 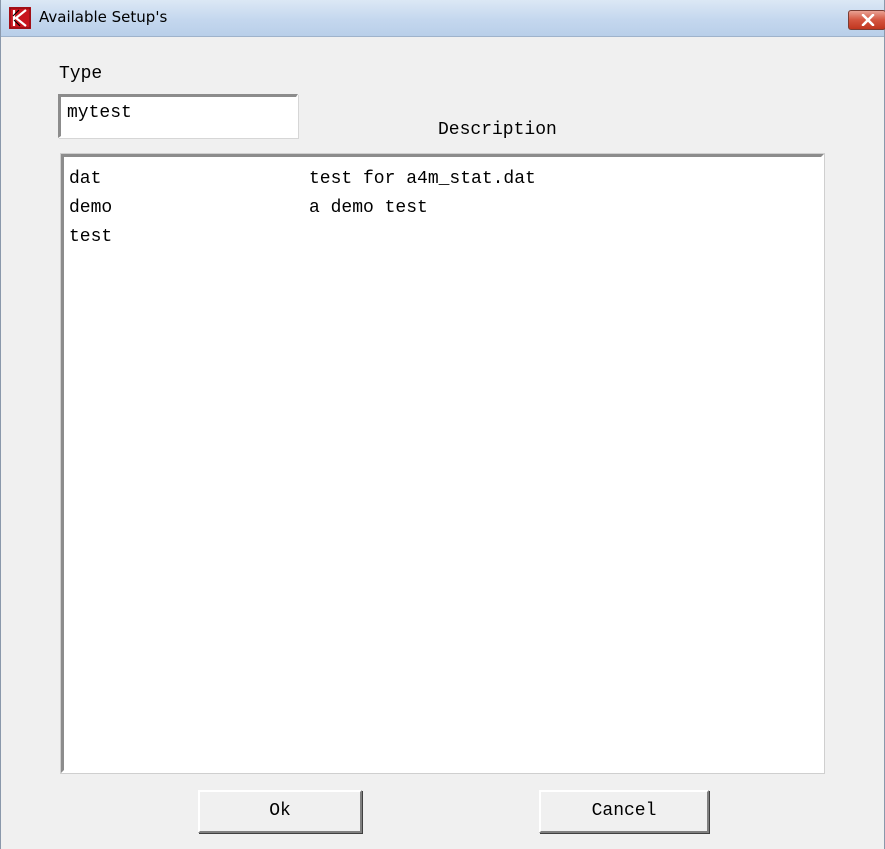 I want to click on type-input: mytest, so click(x=178, y=116).